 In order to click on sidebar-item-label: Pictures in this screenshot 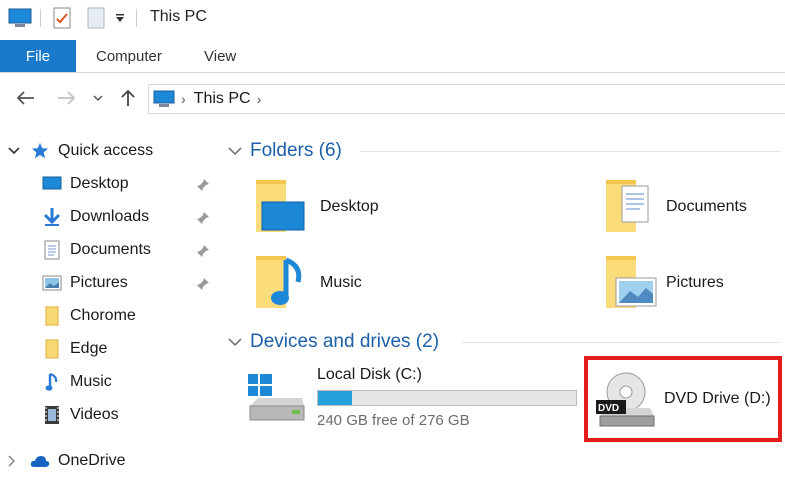, I will do `click(99, 282)`.